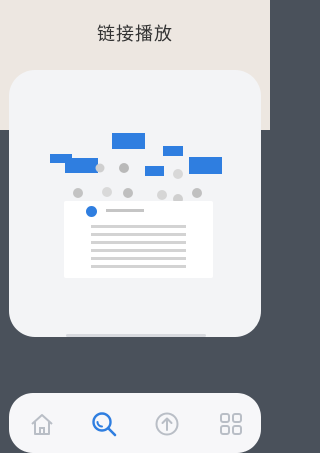  I want to click on nav-apps-button, so click(231, 424).